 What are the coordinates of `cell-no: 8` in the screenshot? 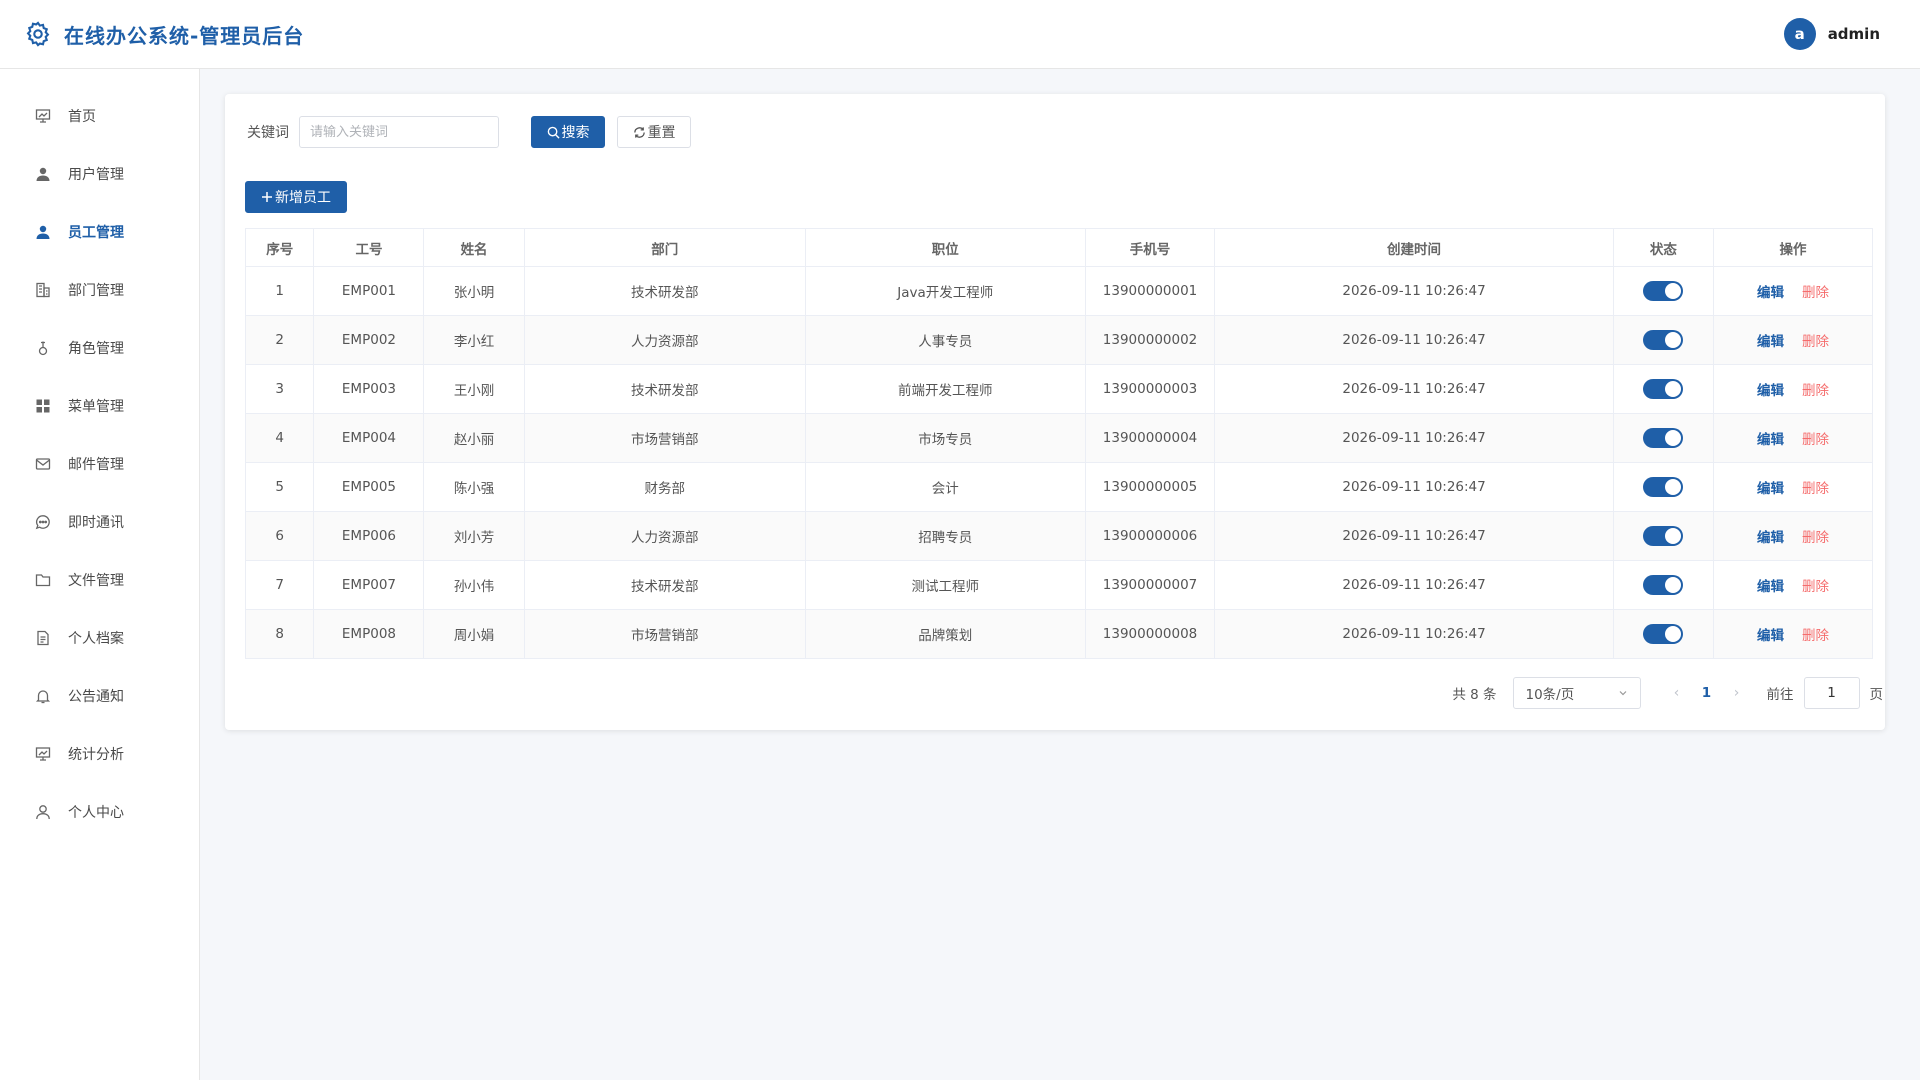 It's located at (279, 634).